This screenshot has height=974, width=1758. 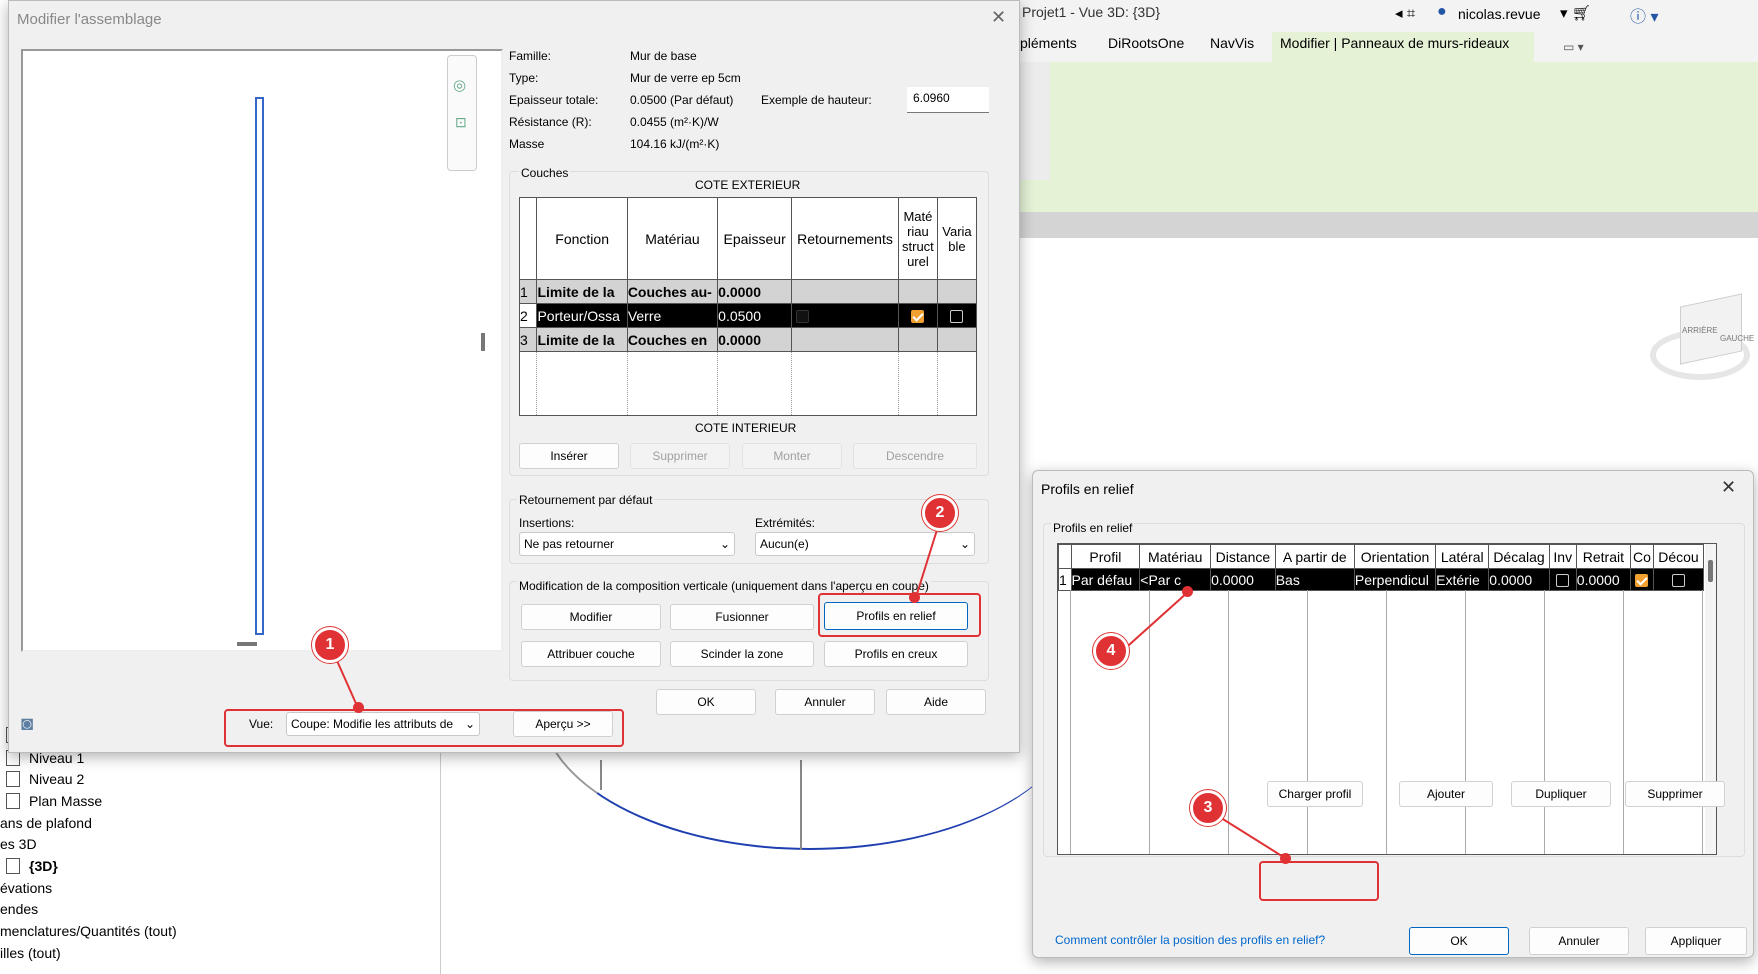 I want to click on row-num: 1, so click(x=528, y=291).